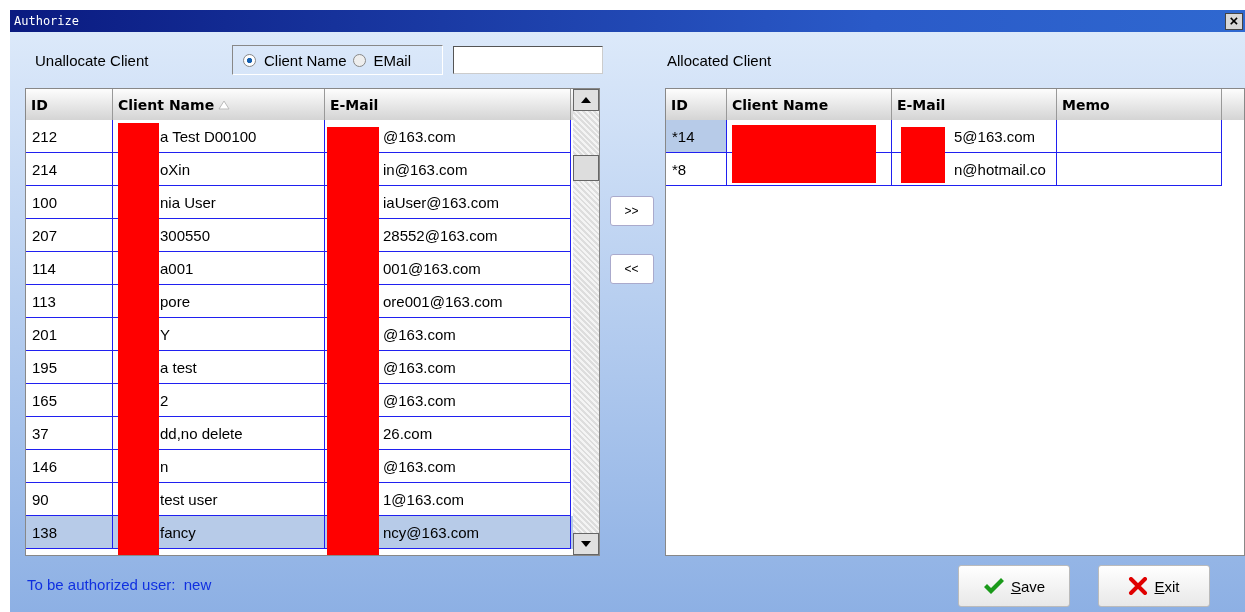 The image size is (1245, 612). What do you see at coordinates (719, 60) in the screenshot?
I see `allocated-client-label: Allocated Client` at bounding box center [719, 60].